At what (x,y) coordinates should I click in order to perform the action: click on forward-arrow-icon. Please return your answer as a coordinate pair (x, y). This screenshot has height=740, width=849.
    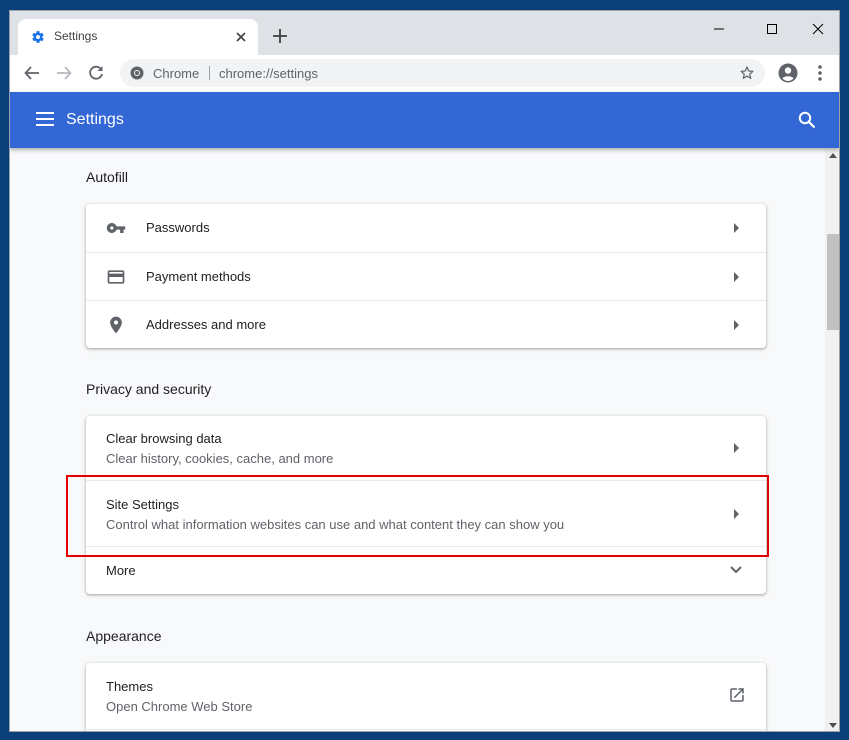
    Looking at the image, I should click on (64, 73).